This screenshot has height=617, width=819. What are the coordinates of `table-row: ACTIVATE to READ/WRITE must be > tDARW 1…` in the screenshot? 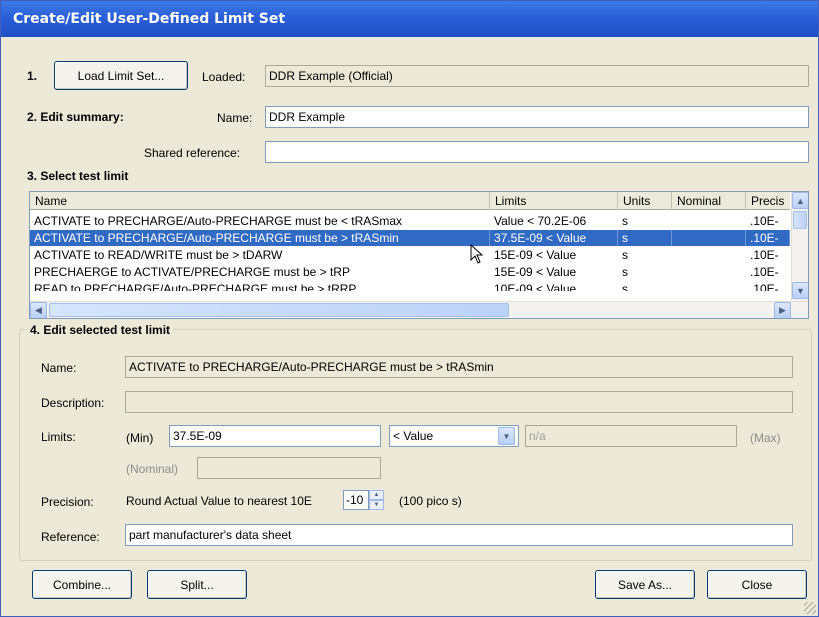 It's located at (410, 255).